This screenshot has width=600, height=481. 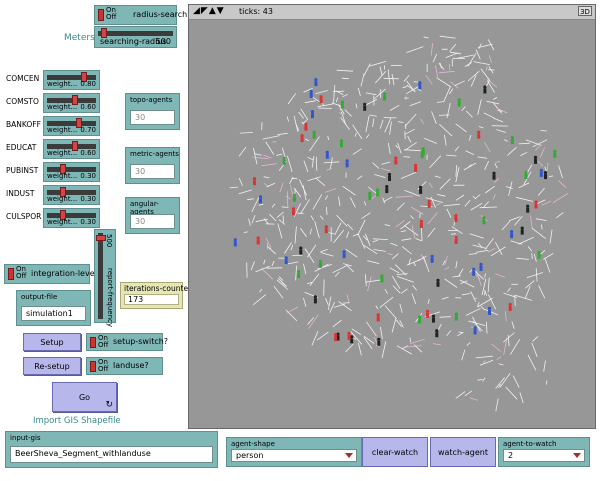 What do you see at coordinates (71, 80) in the screenshot?
I see `weight-slider: weight... 0.80` at bounding box center [71, 80].